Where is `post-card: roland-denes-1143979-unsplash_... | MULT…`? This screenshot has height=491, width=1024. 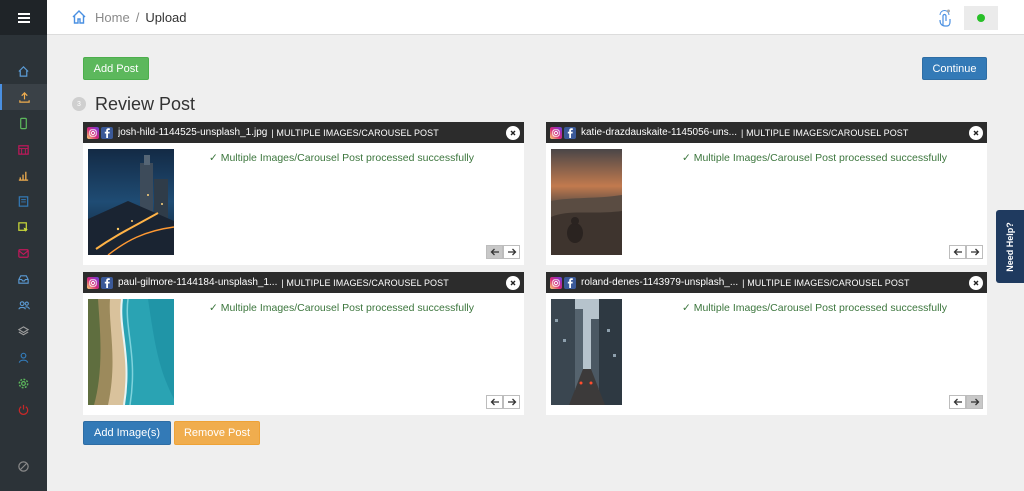
post-card: roland-denes-1143979-unsplash_... | MULT… is located at coordinates (766, 343).